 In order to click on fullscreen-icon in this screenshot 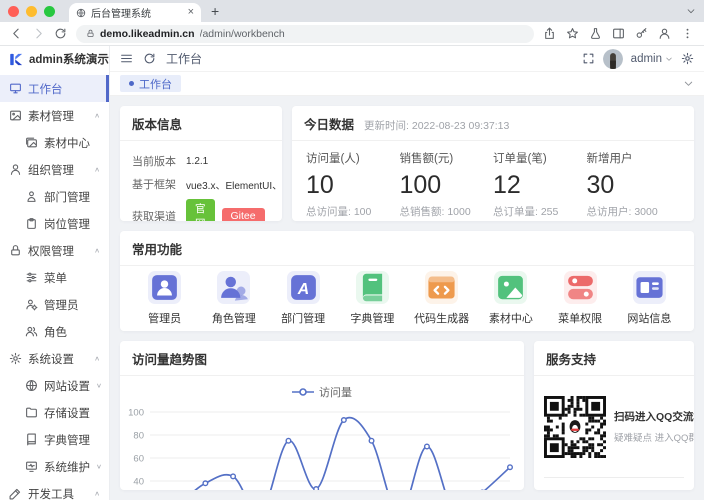, I will do `click(588, 58)`.